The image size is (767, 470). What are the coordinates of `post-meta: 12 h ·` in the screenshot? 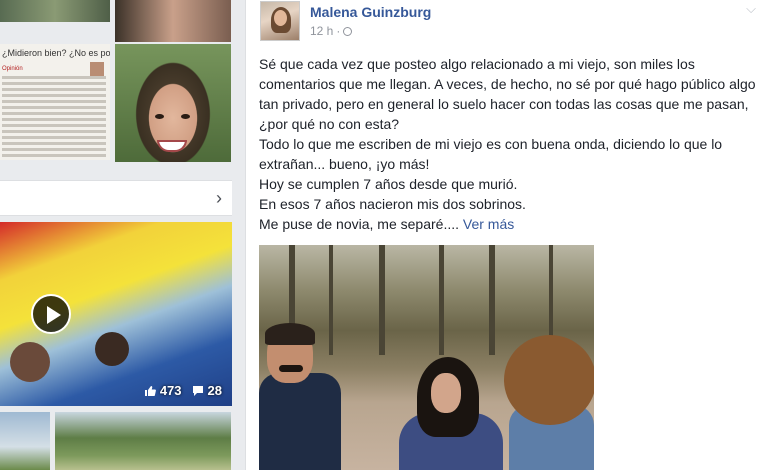 It's located at (331, 31).